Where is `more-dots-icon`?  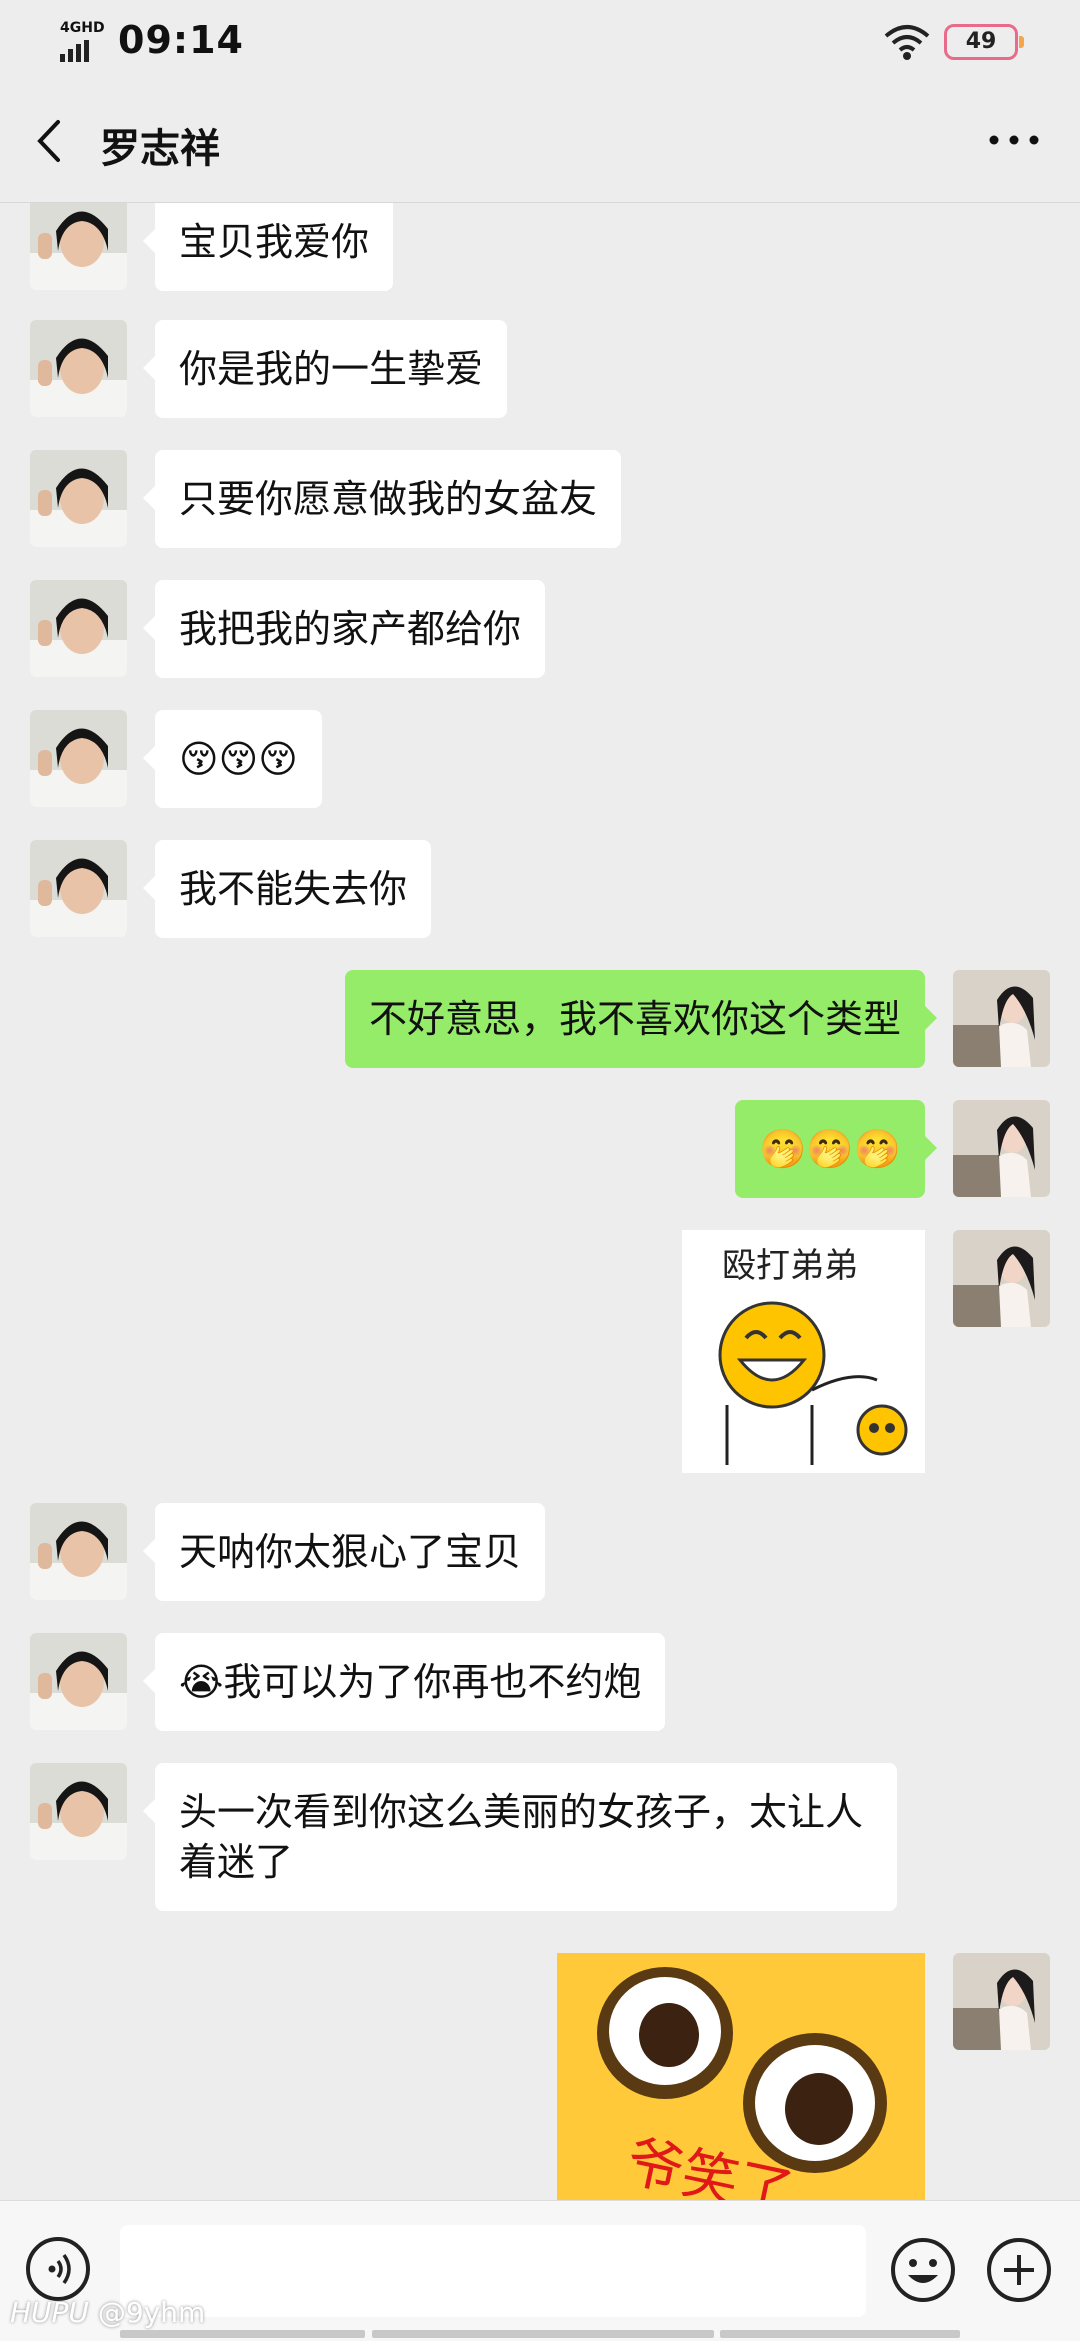 more-dots-icon is located at coordinates (1014, 140).